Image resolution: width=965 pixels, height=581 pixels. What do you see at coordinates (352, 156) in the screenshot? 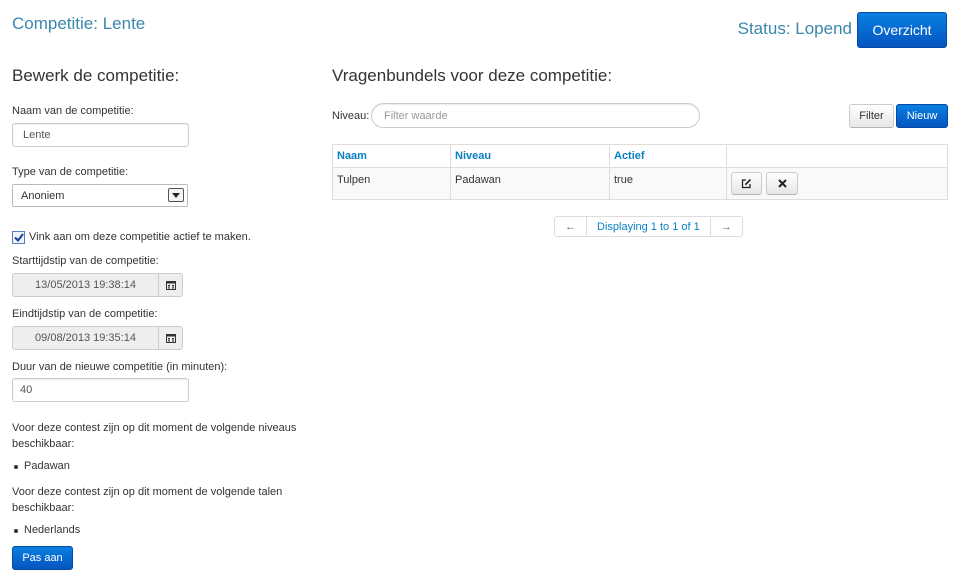
I see `sort-link-naam: Naam` at bounding box center [352, 156].